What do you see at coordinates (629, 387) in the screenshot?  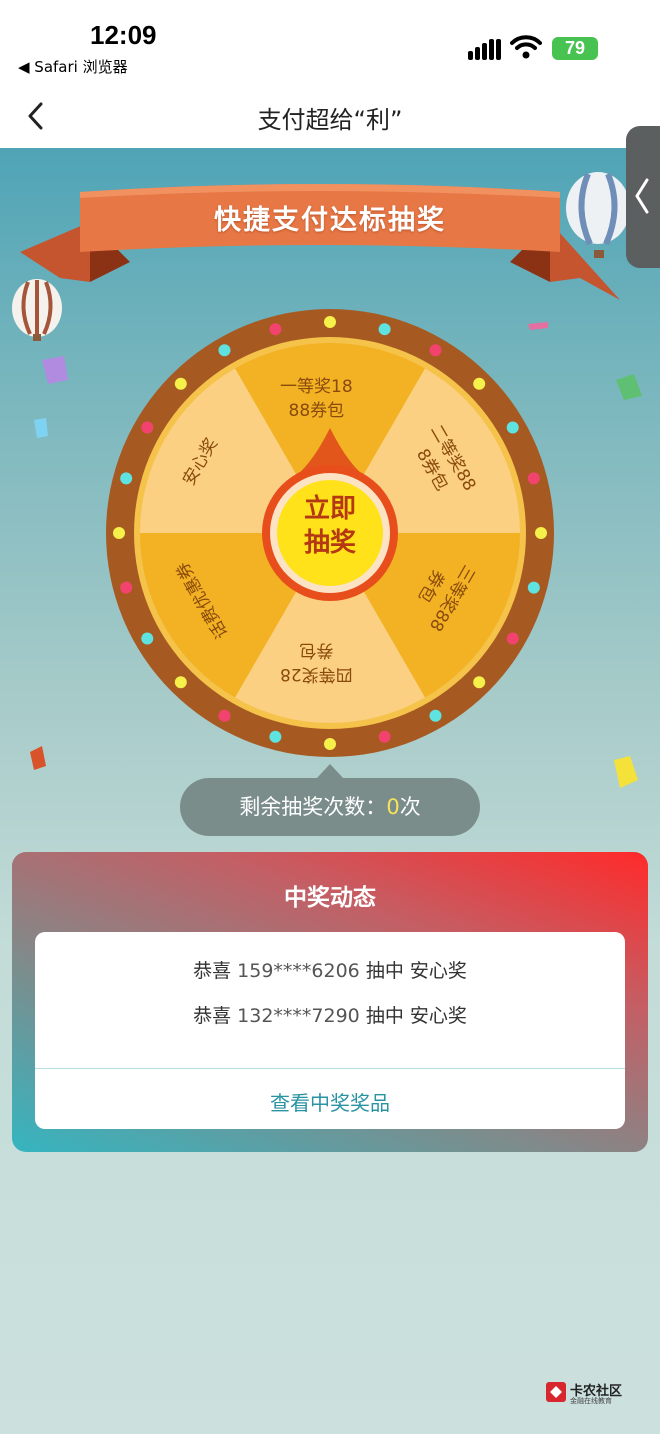 I see `confetti-green` at bounding box center [629, 387].